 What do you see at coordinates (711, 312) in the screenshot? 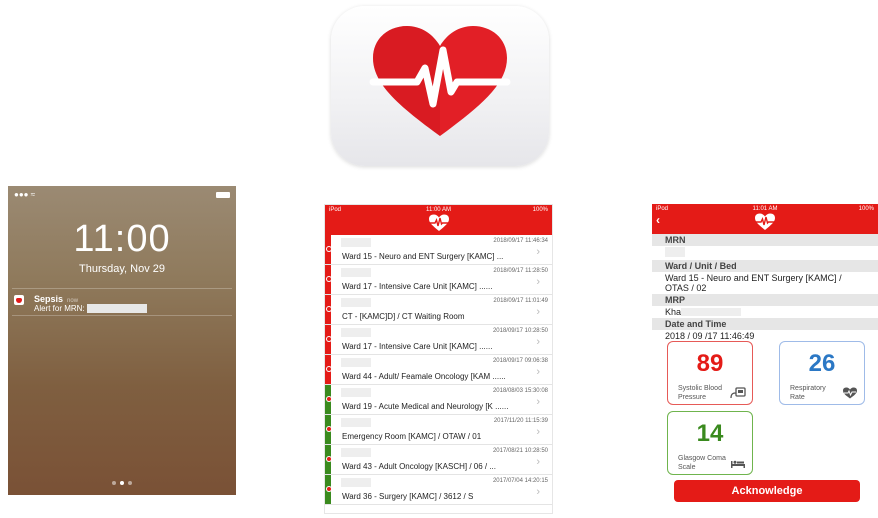
I see `redacted-name` at bounding box center [711, 312].